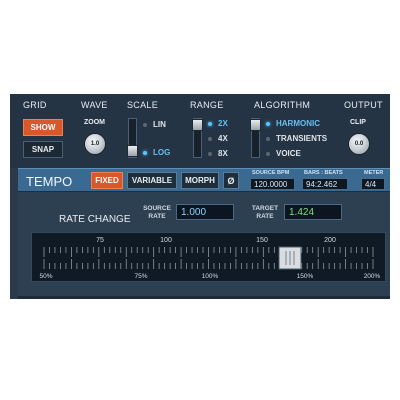  I want to click on ruler-bottom-label: 150%, so click(305, 276).